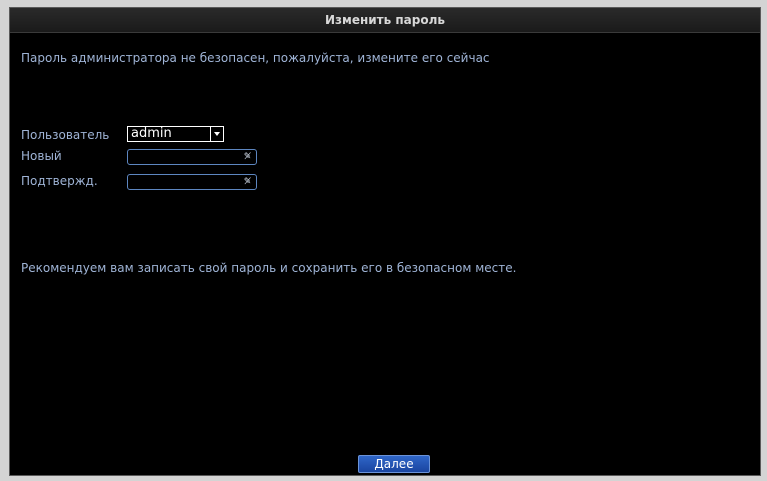 This screenshot has height=481, width=767. Describe the element at coordinates (192, 182) in the screenshot. I see `confirm-password-field: ✎̸` at that location.